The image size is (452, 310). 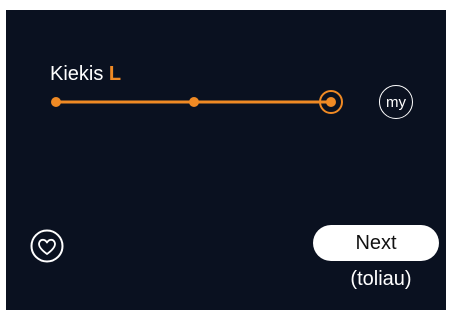 I want to click on quantity-slider, so click(x=200, y=102).